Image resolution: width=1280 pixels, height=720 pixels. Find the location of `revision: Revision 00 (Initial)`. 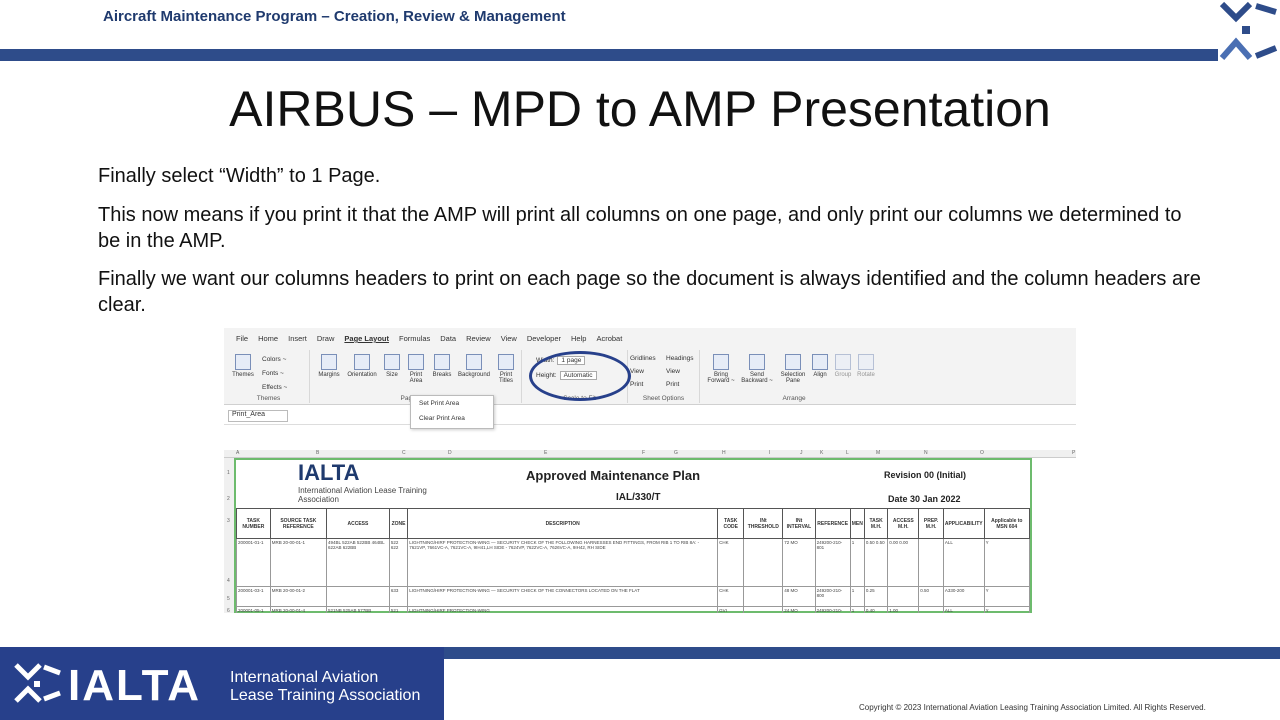

revision: Revision 00 (Initial) is located at coordinates (925, 475).